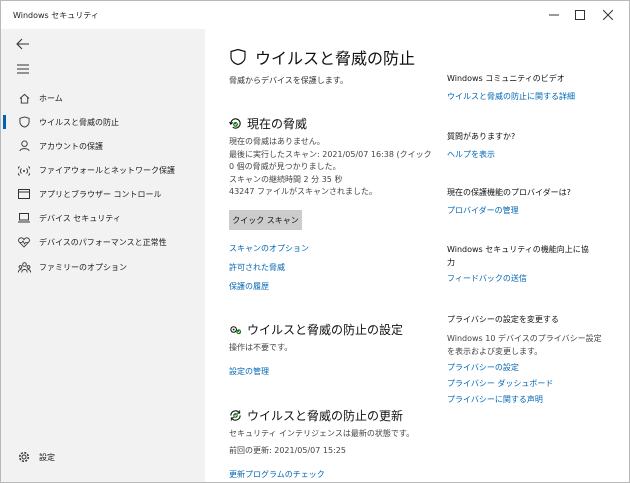  What do you see at coordinates (277, 474) in the screenshot?
I see `check-updates-link: 更新プログラムのチェック` at bounding box center [277, 474].